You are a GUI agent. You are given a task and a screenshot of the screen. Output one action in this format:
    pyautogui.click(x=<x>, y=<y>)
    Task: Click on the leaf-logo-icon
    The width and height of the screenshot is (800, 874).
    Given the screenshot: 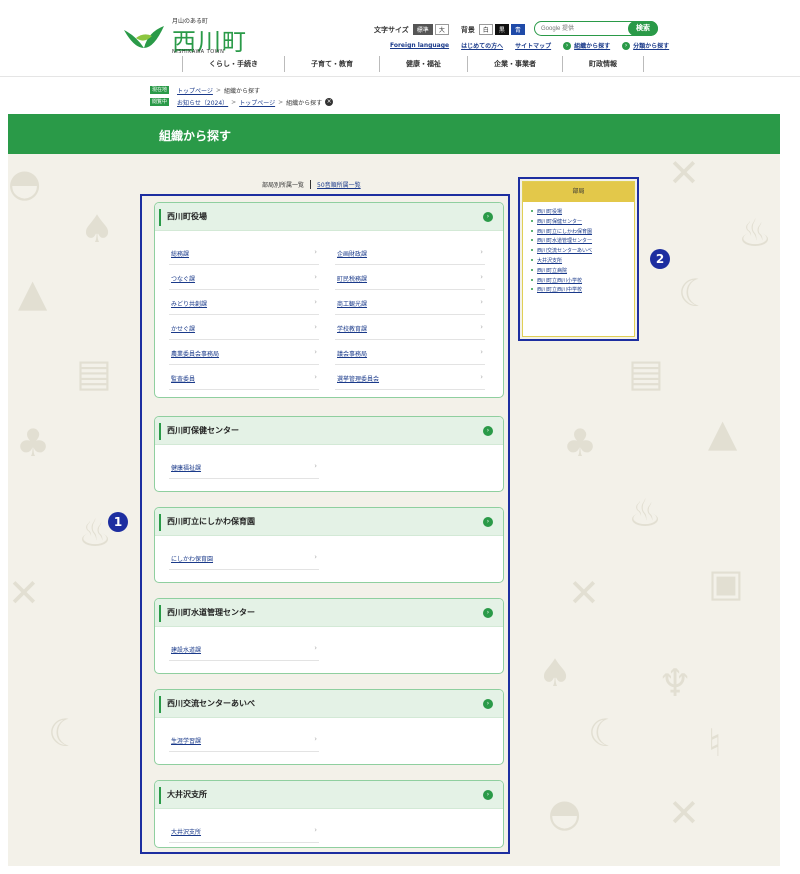 What is the action you would take?
    pyautogui.click(x=144, y=37)
    